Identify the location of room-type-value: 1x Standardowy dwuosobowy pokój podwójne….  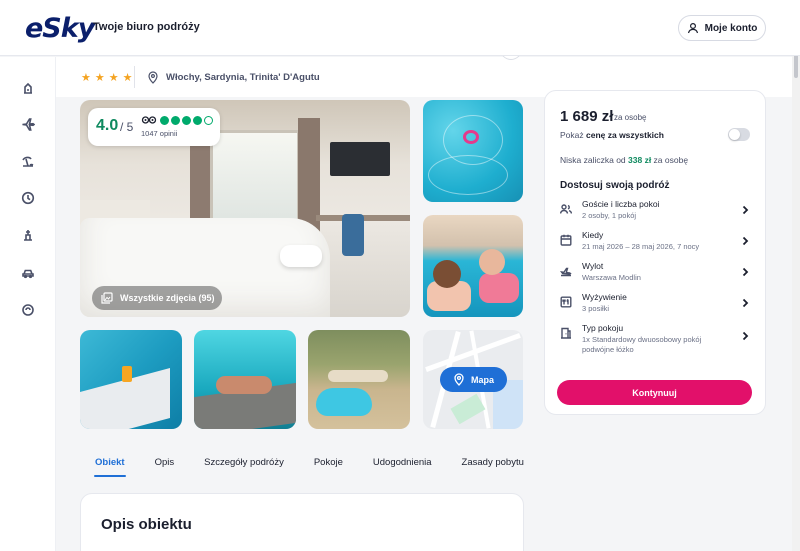
(642, 344).